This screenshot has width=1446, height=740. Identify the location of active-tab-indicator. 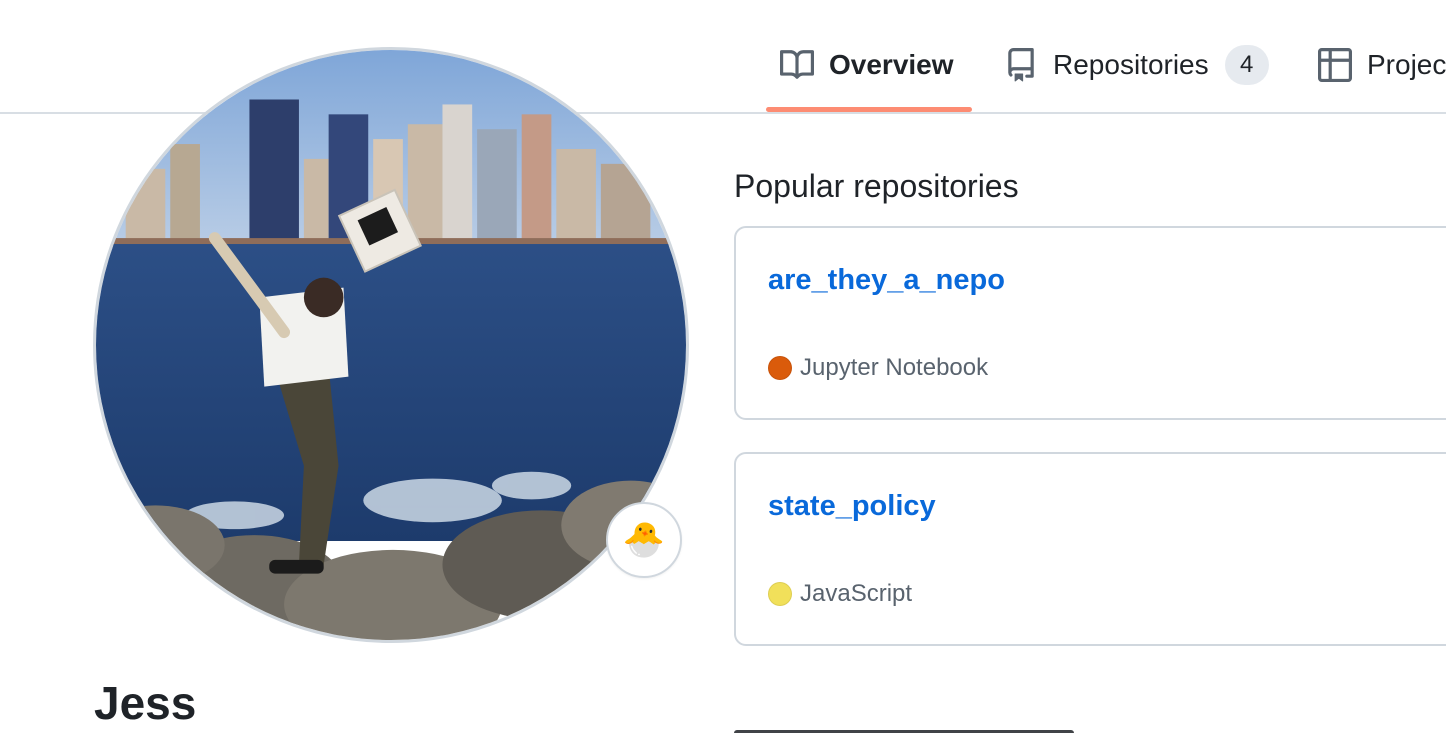
(869, 109).